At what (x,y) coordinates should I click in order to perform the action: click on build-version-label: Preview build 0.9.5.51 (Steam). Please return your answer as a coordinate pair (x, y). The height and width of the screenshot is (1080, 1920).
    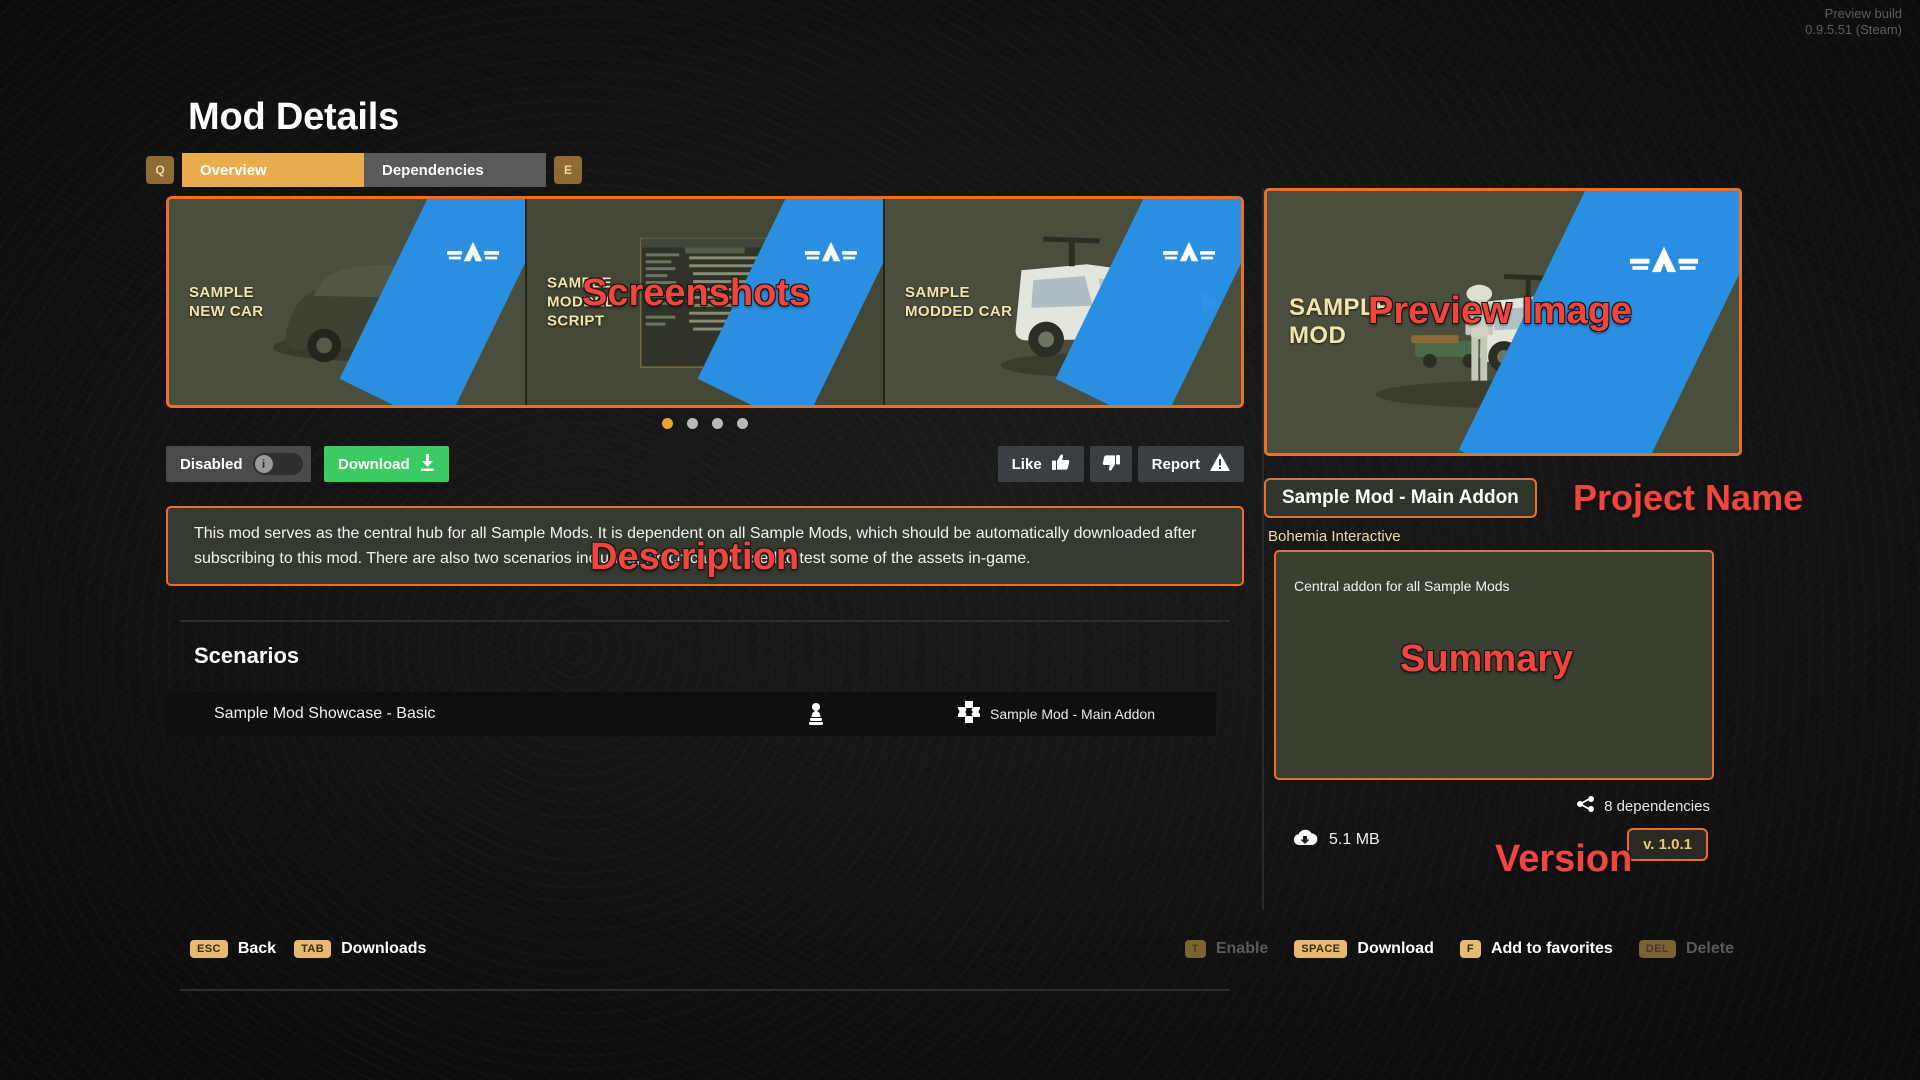
    Looking at the image, I should click on (1853, 22).